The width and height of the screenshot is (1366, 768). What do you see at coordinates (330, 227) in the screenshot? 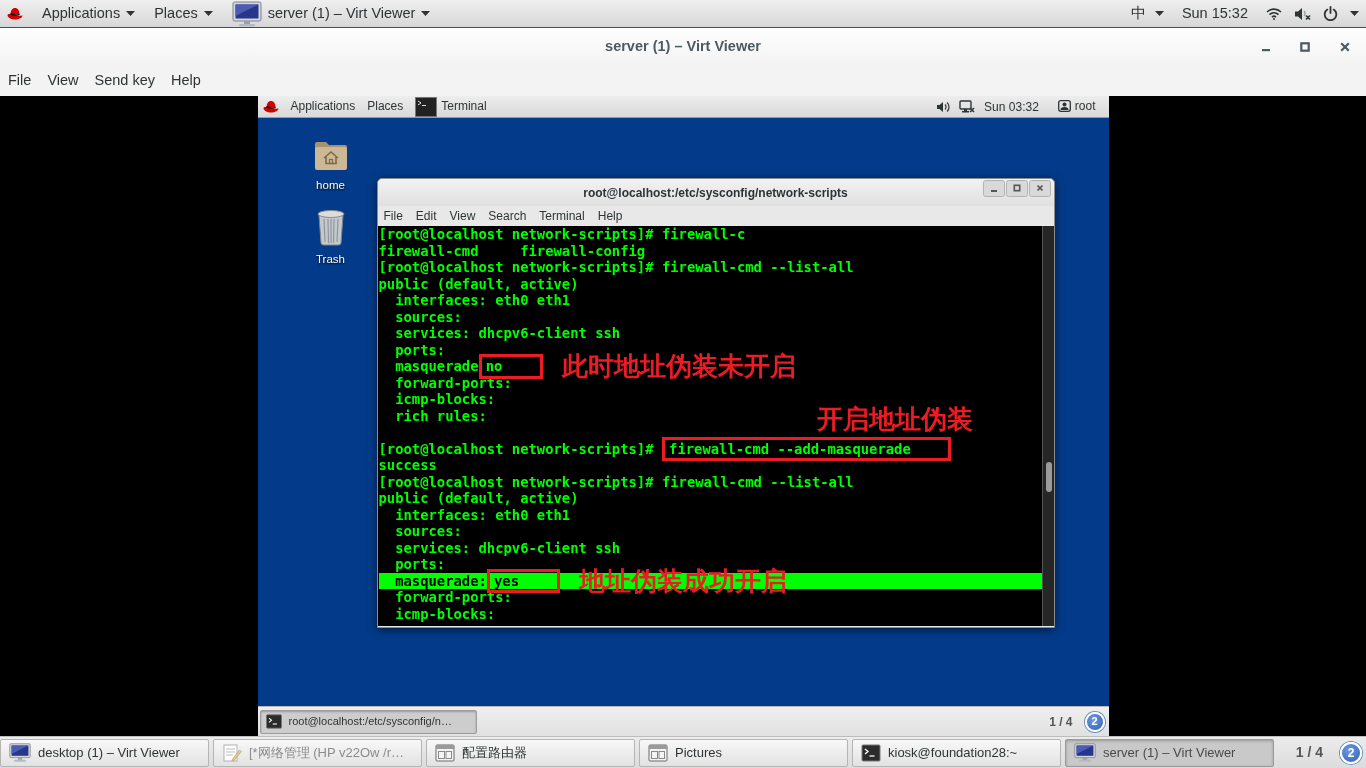
I see `trash-icon` at bounding box center [330, 227].